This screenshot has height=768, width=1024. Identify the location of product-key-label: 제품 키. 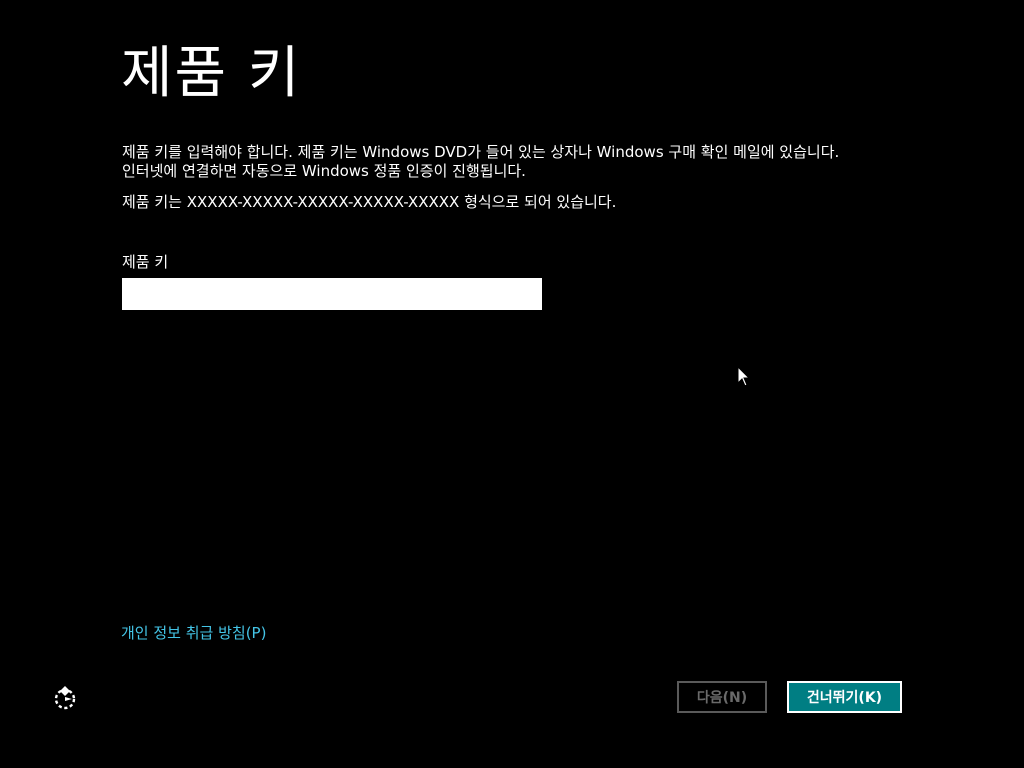
(145, 262).